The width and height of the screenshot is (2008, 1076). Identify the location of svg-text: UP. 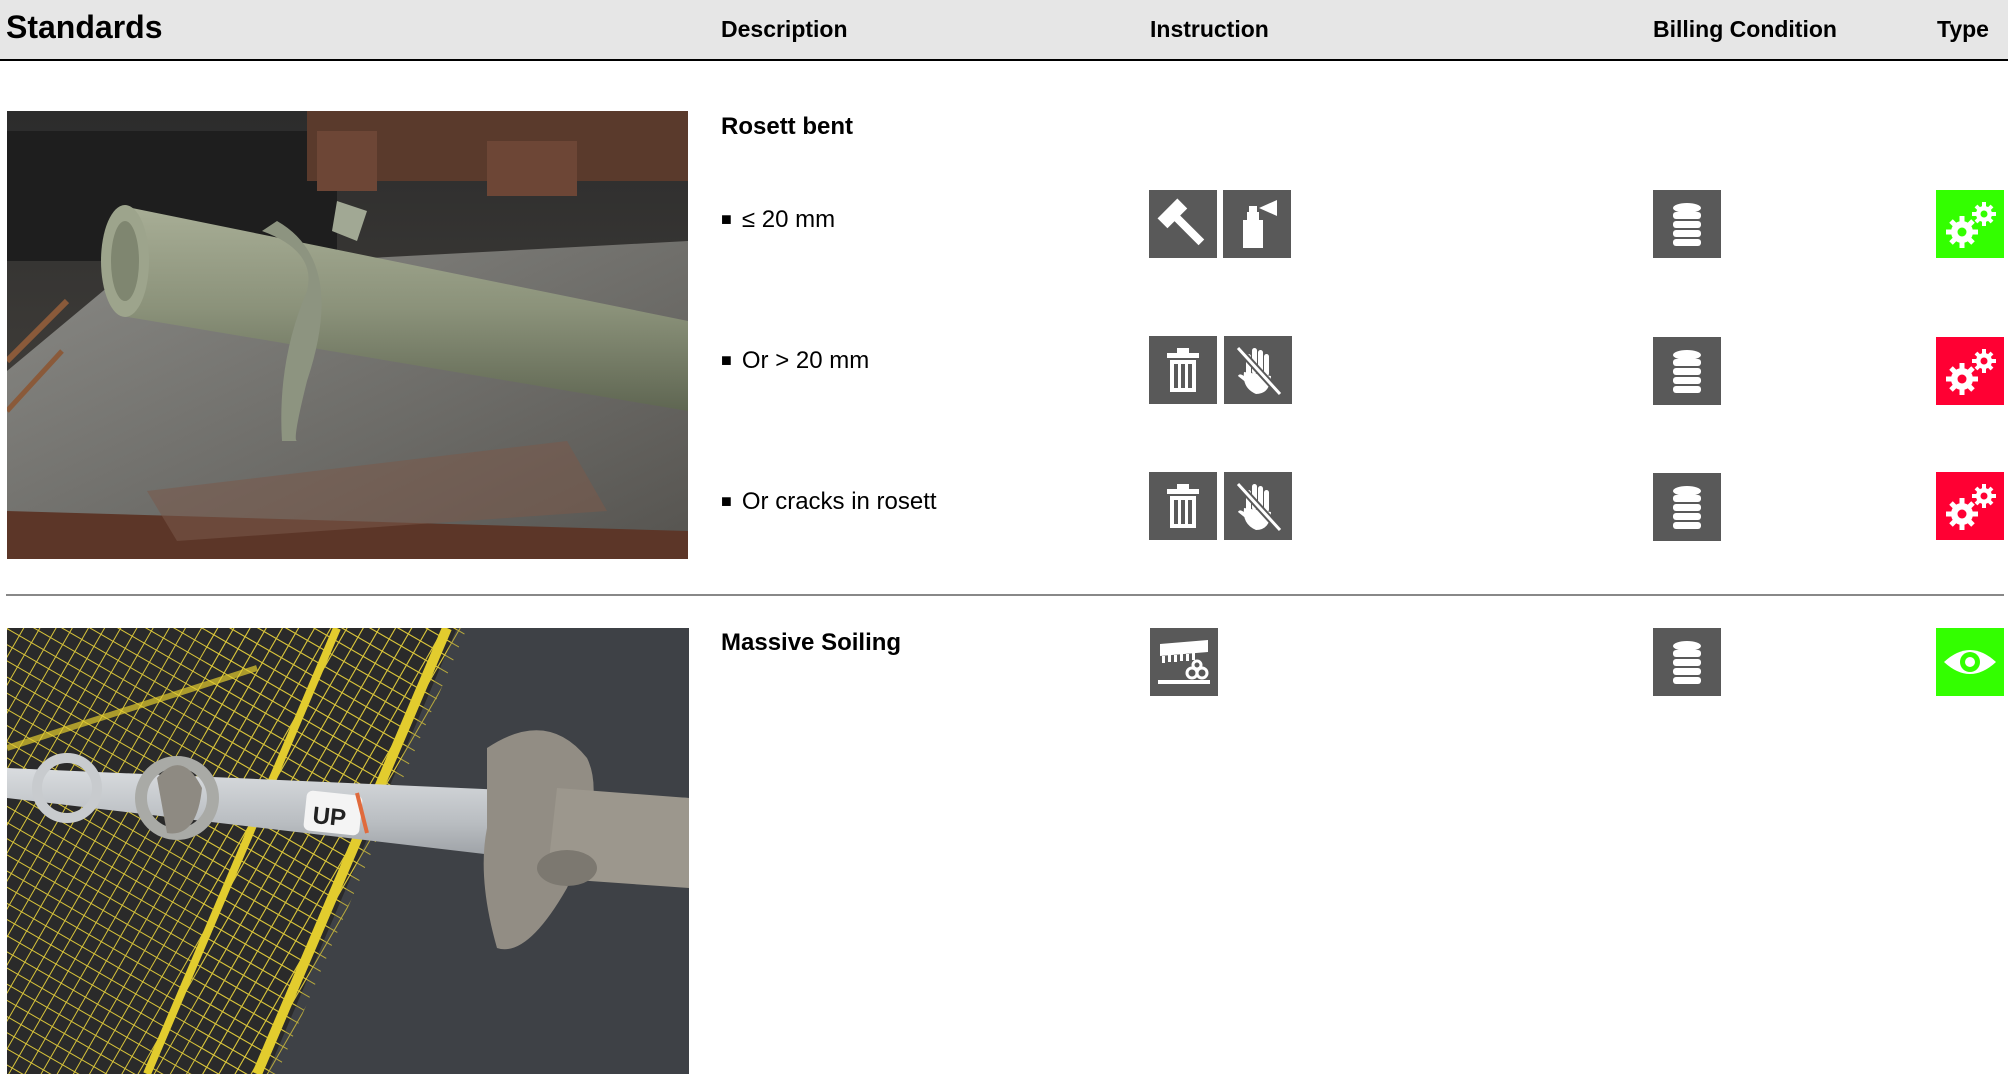
(329, 817).